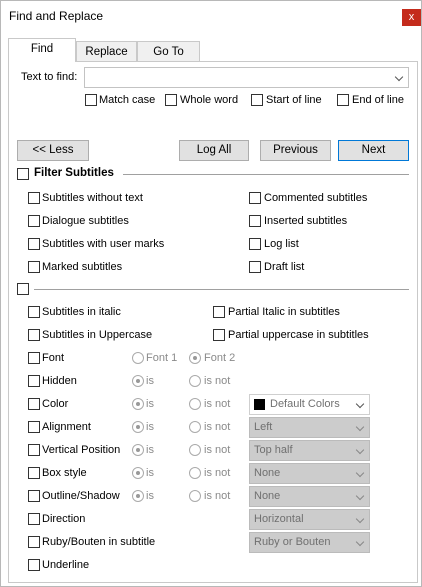  I want to click on font-2-radio, so click(195, 358).